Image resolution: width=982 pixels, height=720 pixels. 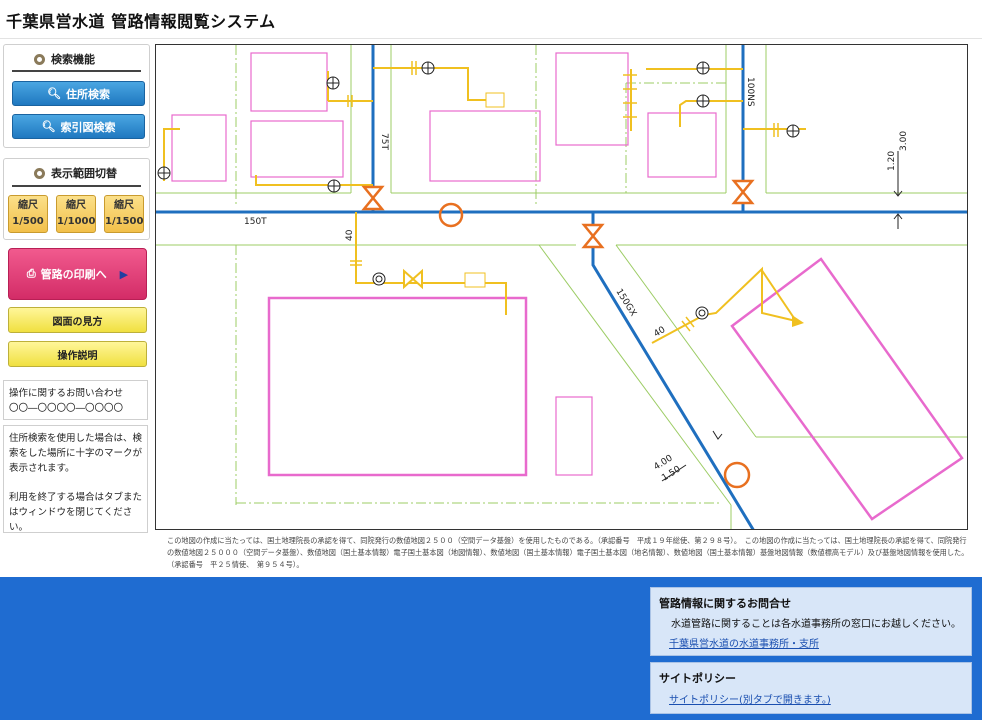 What do you see at coordinates (811, 696) in the screenshot?
I see `policy-link: サイトポリシー(別タブで開きます。)` at bounding box center [811, 696].